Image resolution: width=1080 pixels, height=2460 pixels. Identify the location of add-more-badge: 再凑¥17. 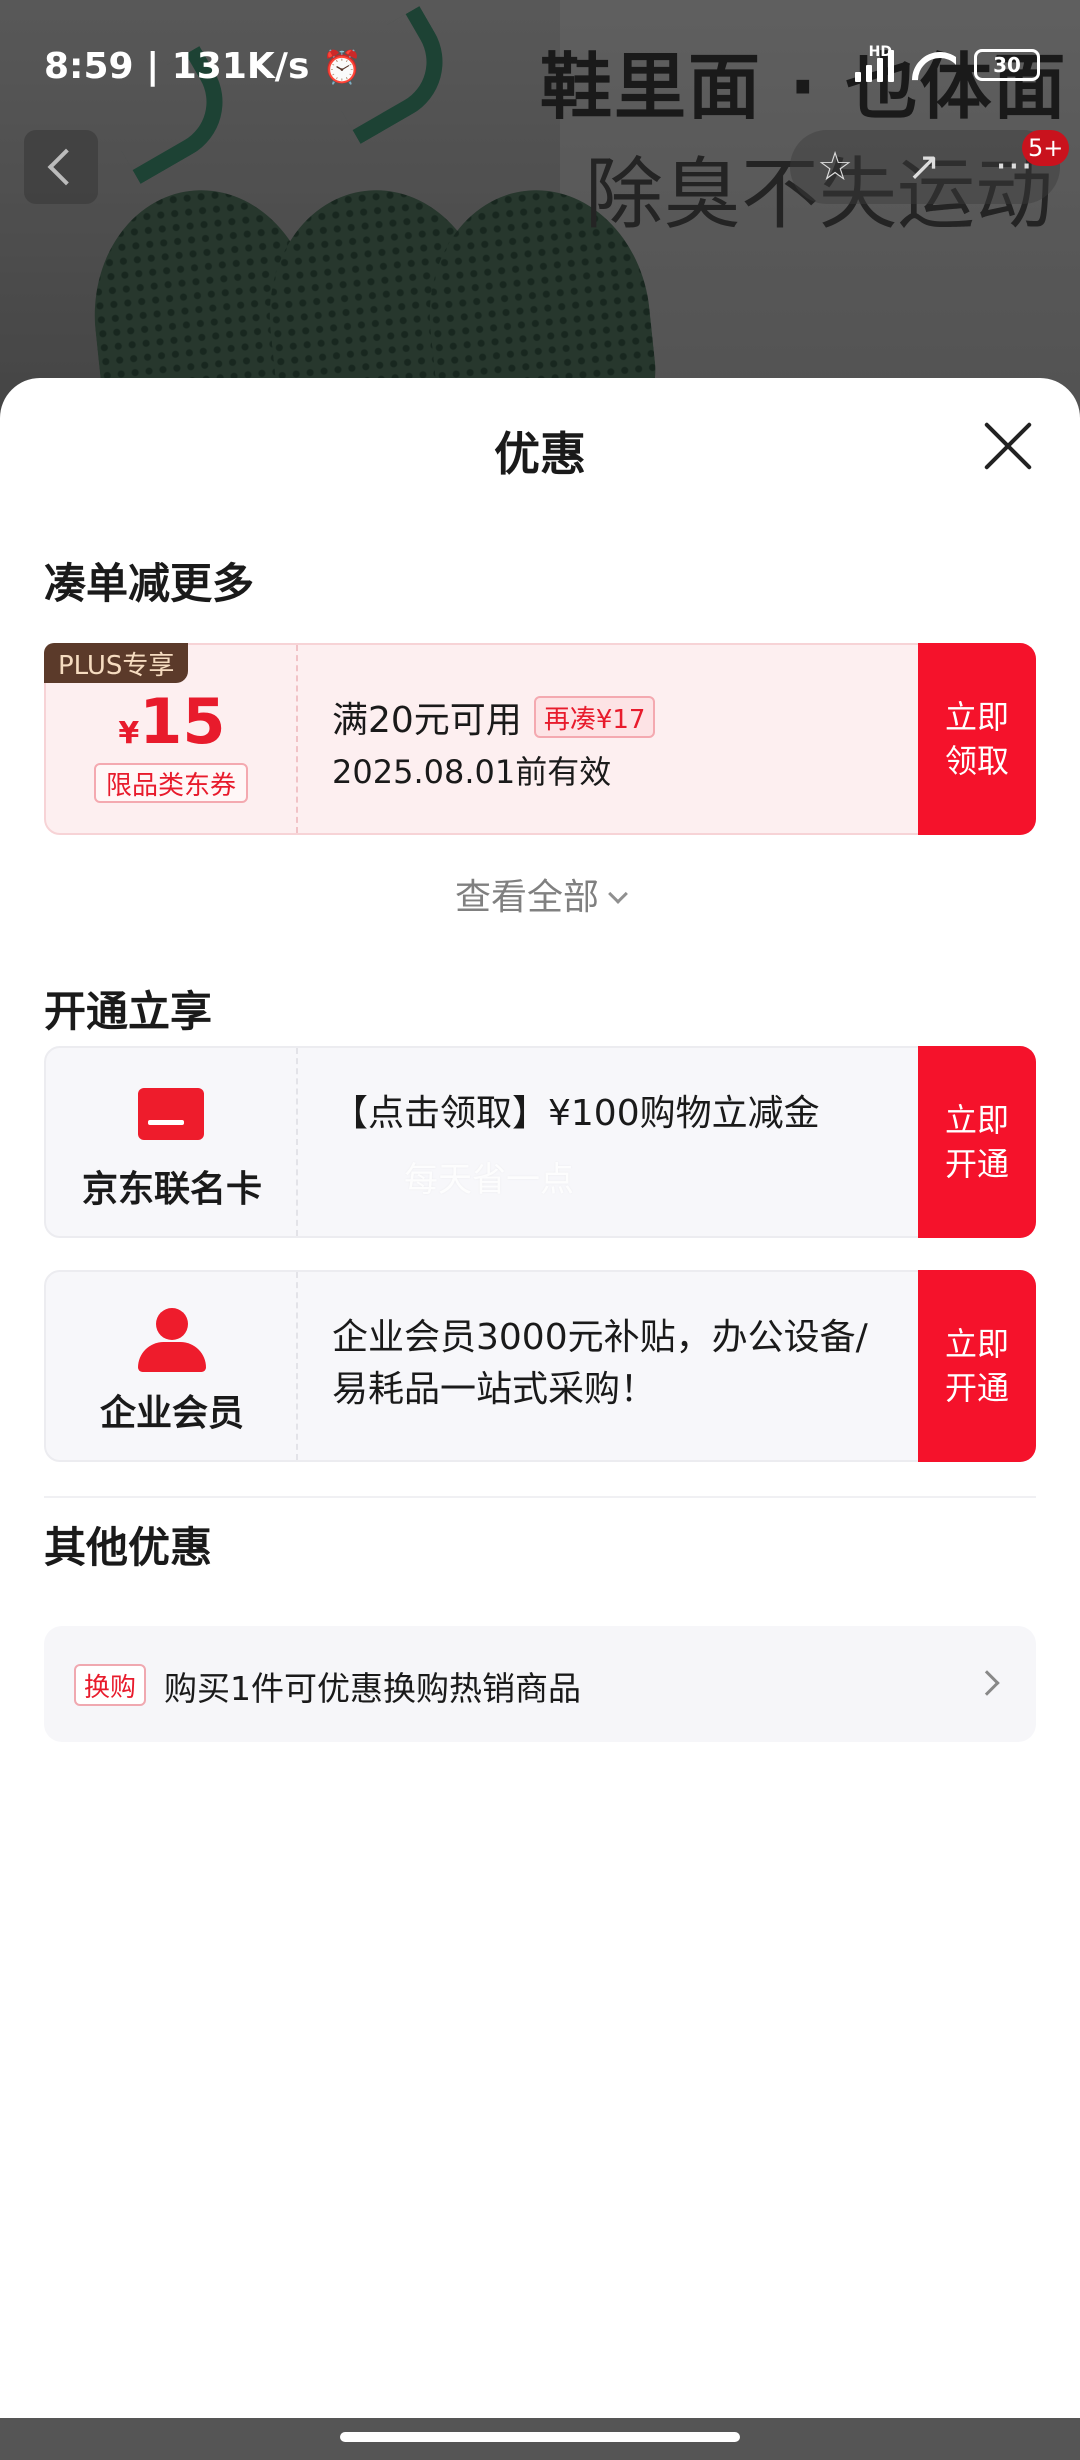
(594, 717).